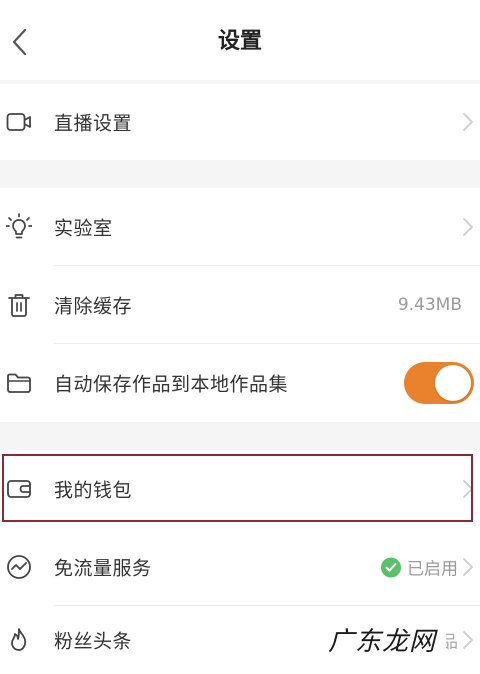  I want to click on header: 设置, so click(240, 40).